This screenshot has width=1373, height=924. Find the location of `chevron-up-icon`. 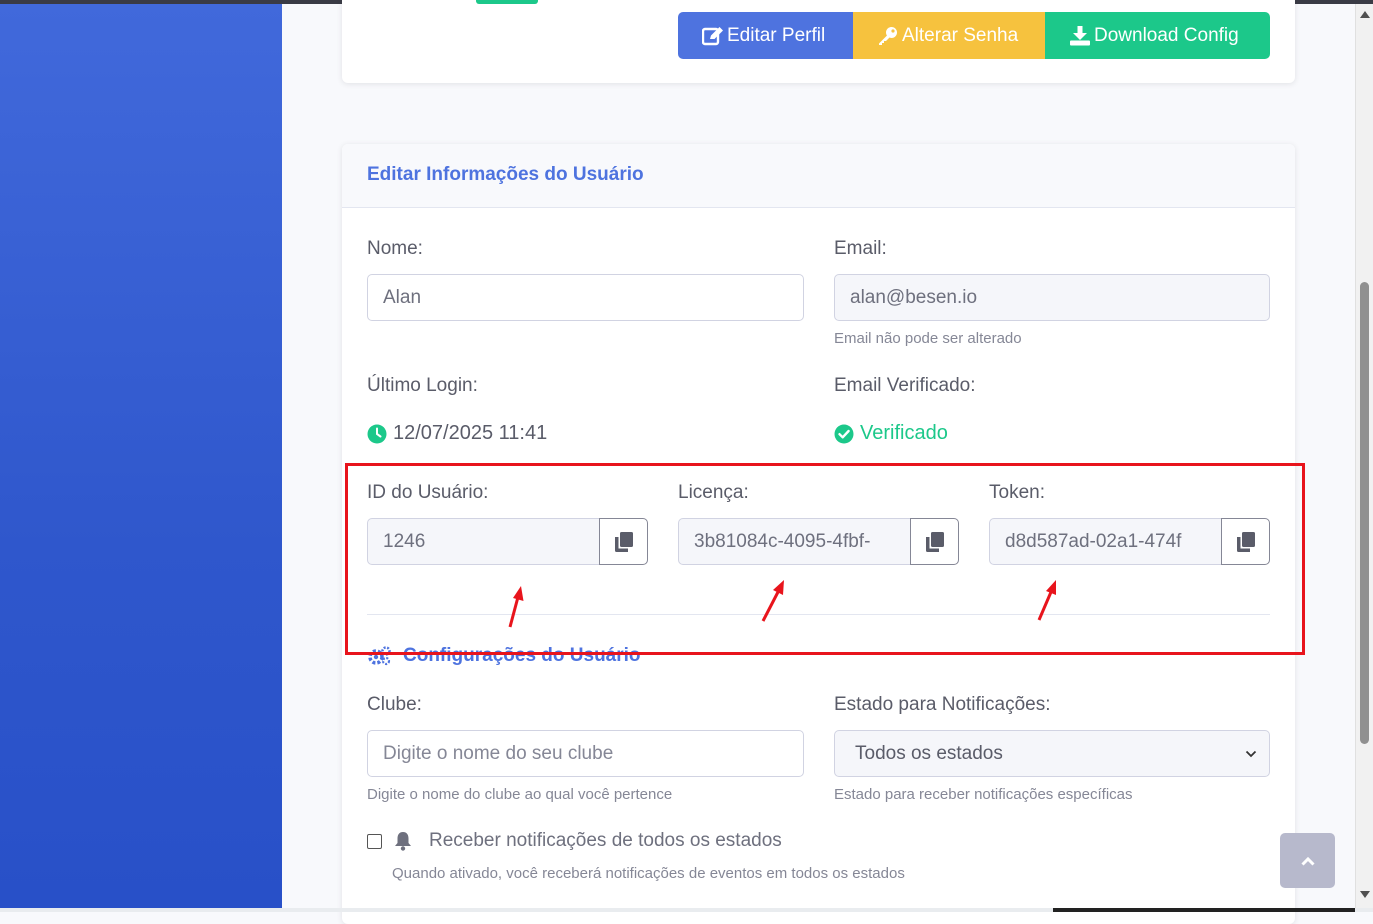

chevron-up-icon is located at coordinates (1307, 861).